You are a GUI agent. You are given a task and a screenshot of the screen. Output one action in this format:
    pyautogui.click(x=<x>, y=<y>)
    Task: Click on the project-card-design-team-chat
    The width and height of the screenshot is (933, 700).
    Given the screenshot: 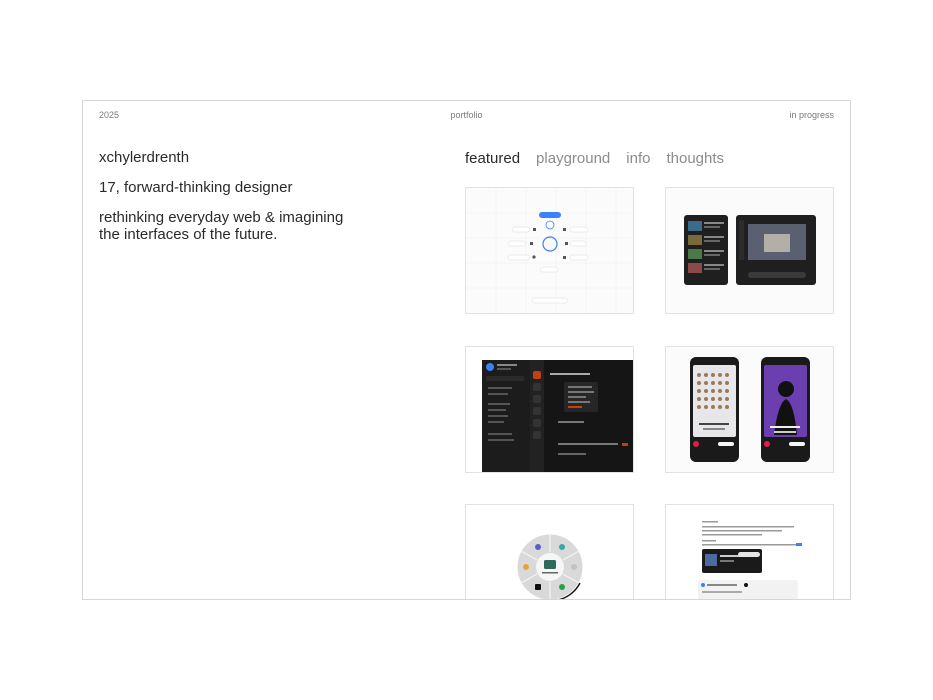 What is the action you would take?
    pyautogui.click(x=549, y=409)
    